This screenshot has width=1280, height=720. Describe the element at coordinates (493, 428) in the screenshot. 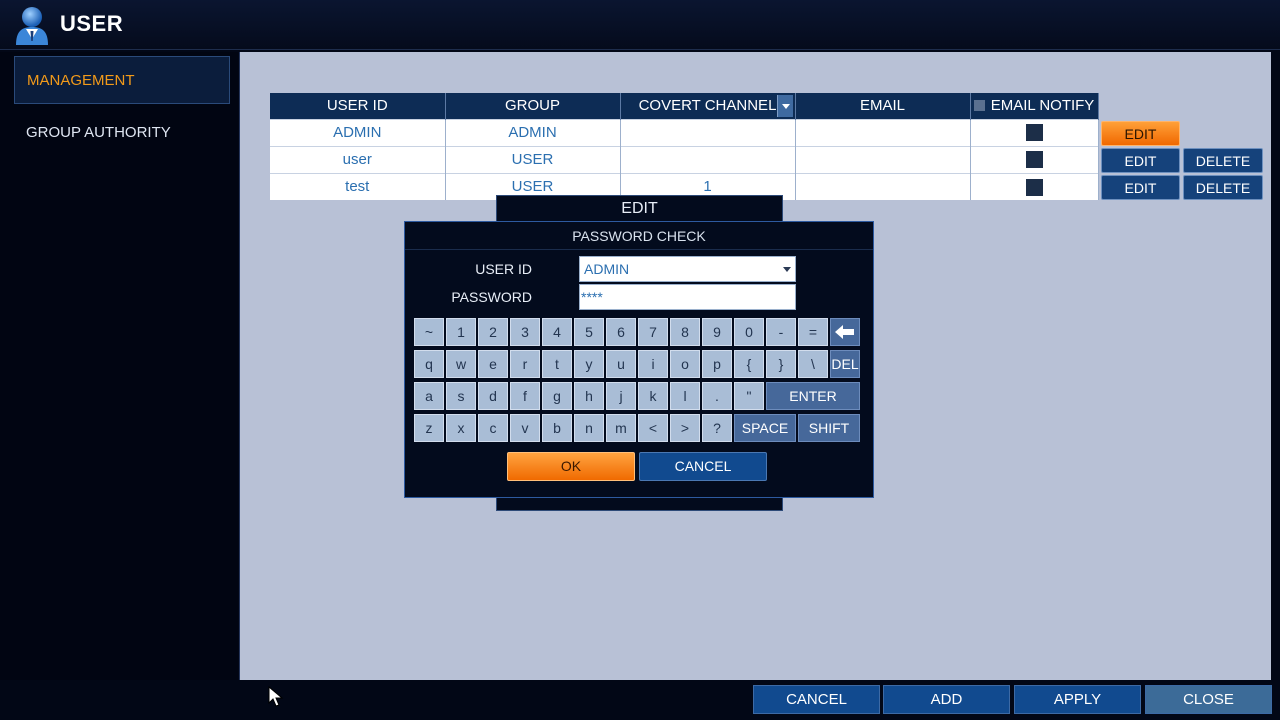

I see `key: c` at that location.